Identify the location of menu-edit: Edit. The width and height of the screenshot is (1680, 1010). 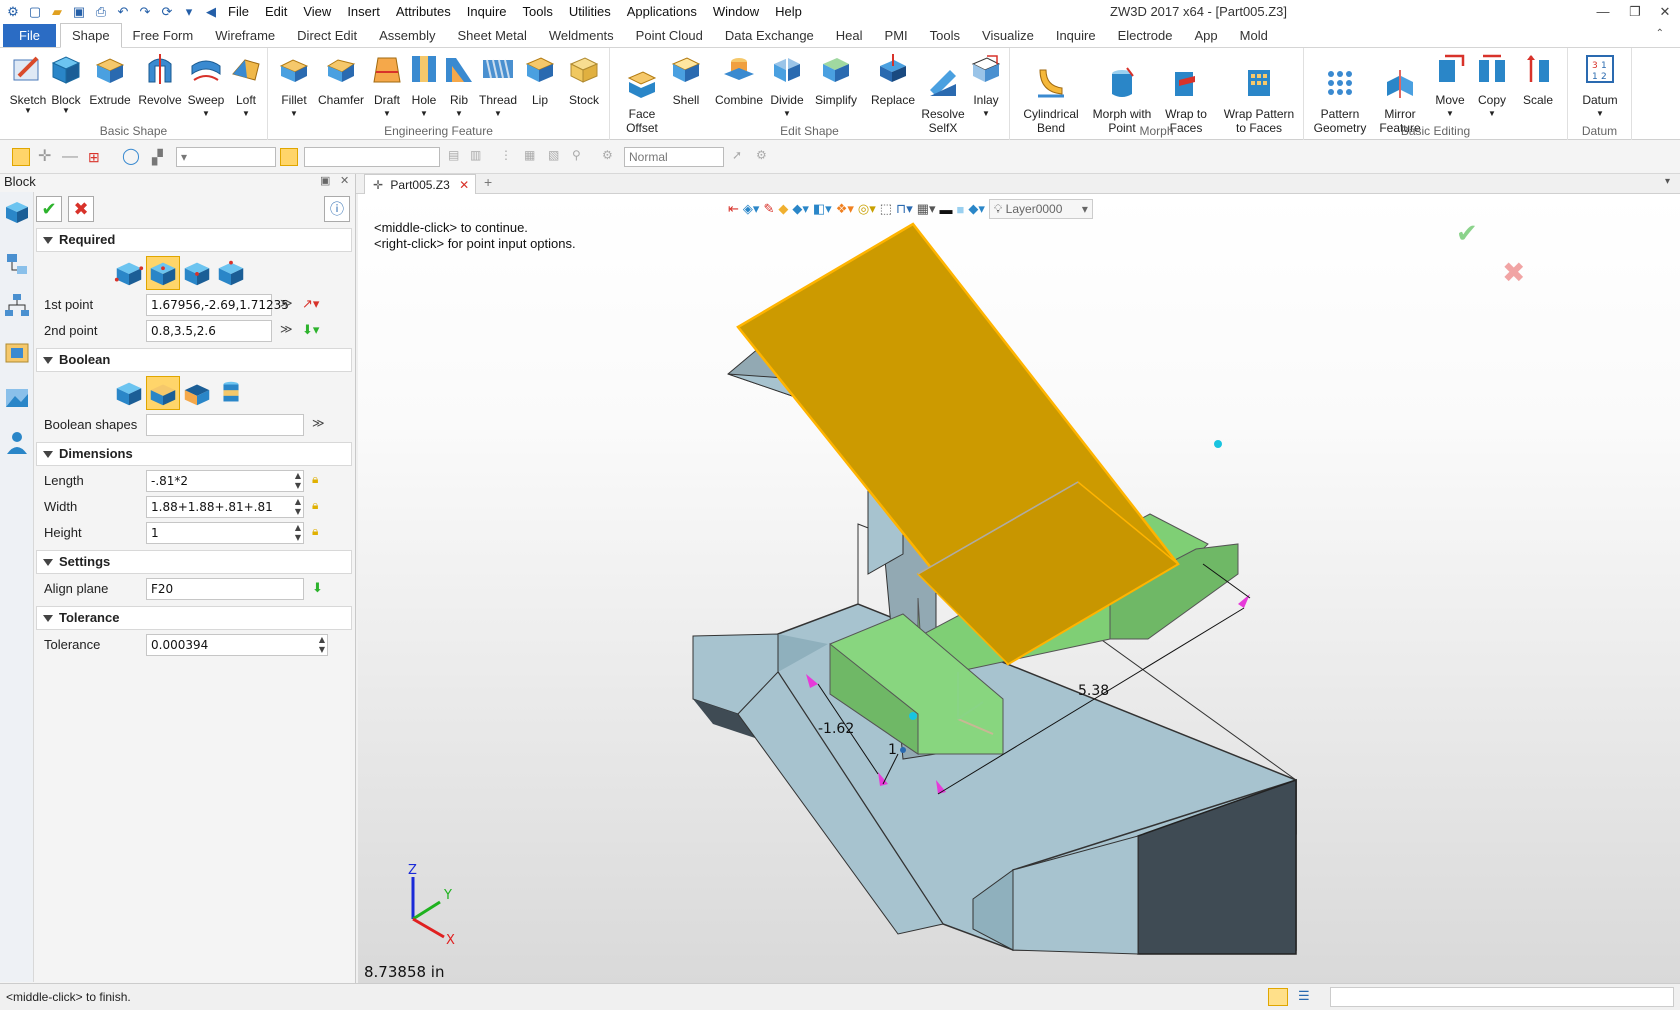
(276, 12).